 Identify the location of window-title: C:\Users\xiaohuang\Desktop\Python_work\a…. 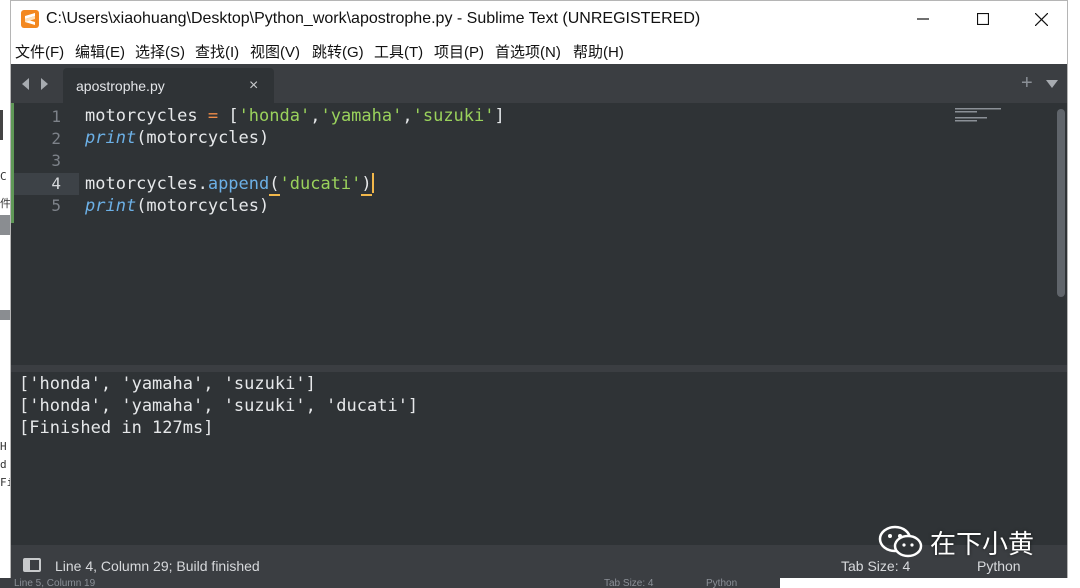
(373, 18).